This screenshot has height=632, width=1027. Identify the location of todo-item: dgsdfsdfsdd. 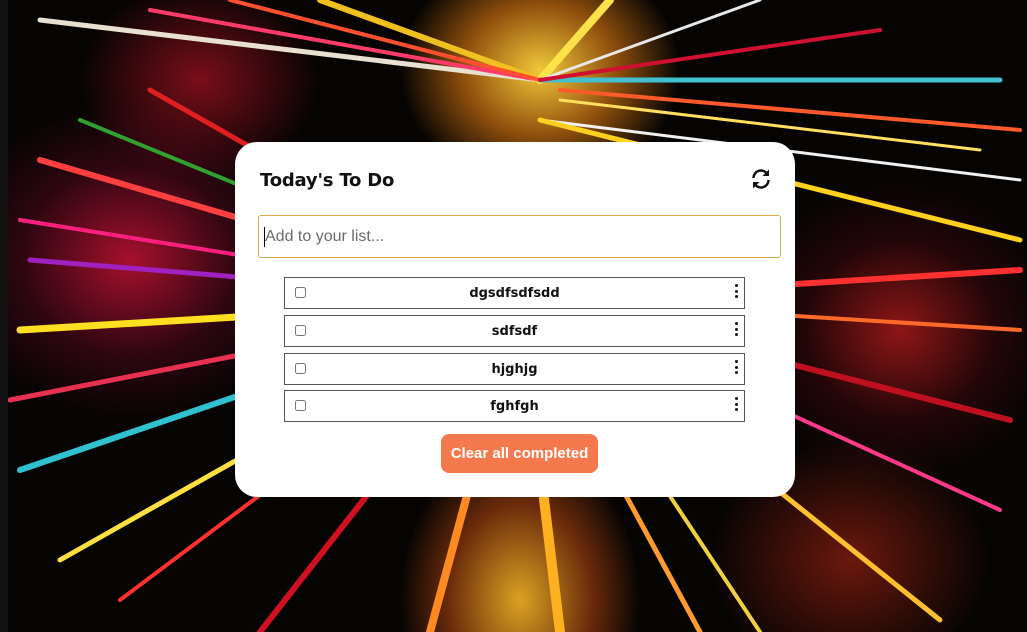
(514, 293).